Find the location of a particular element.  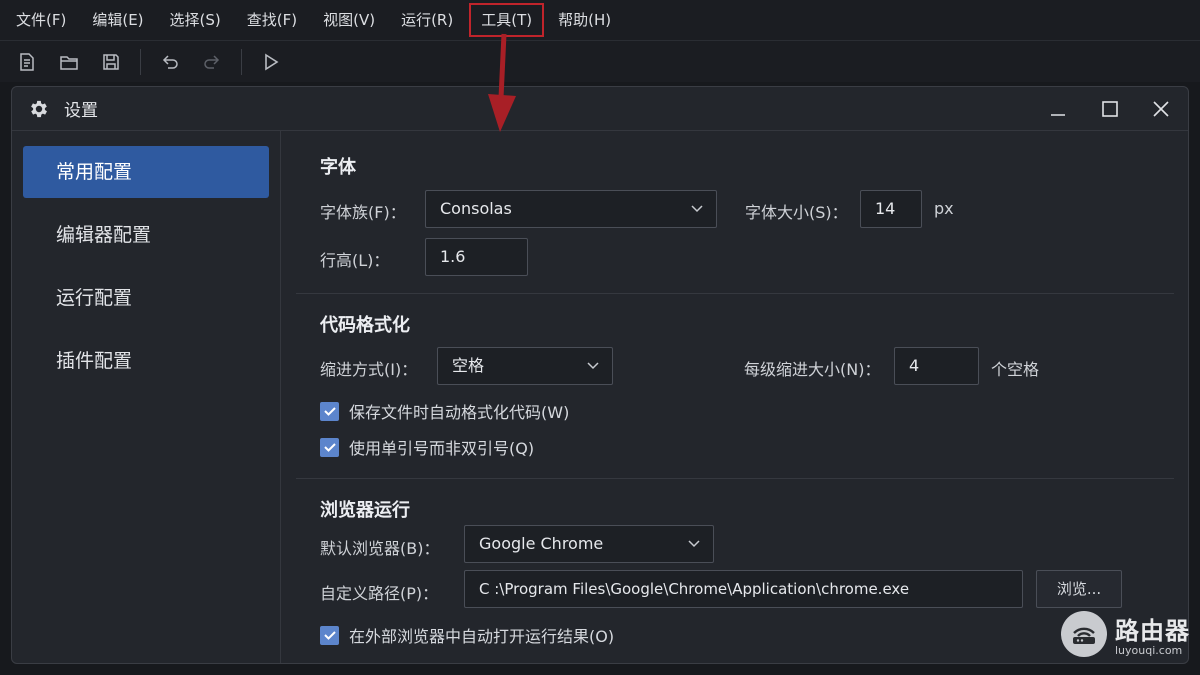

section-title-browser: 浏览器运行 is located at coordinates (365, 510).